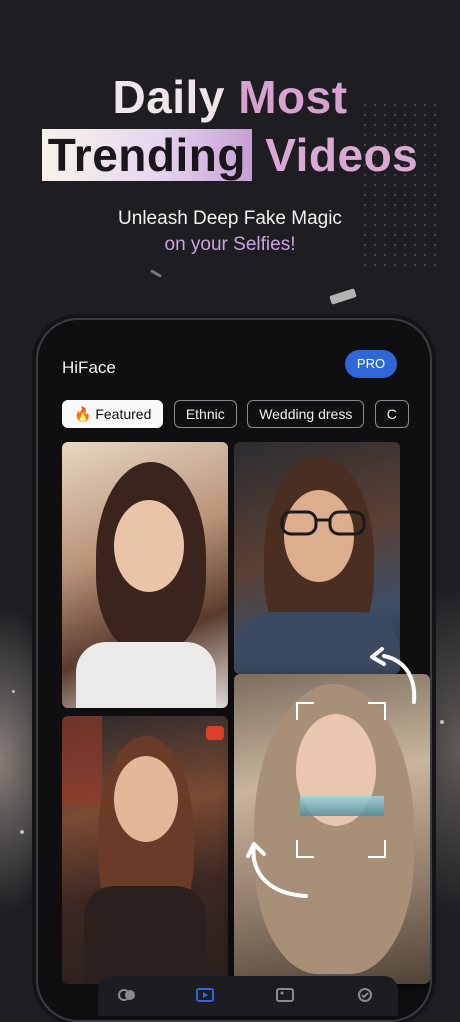 The height and width of the screenshot is (1022, 460). I want to click on category-tabs: 🔥 Featured Ethnic Wedding dress C, so click(238, 414).